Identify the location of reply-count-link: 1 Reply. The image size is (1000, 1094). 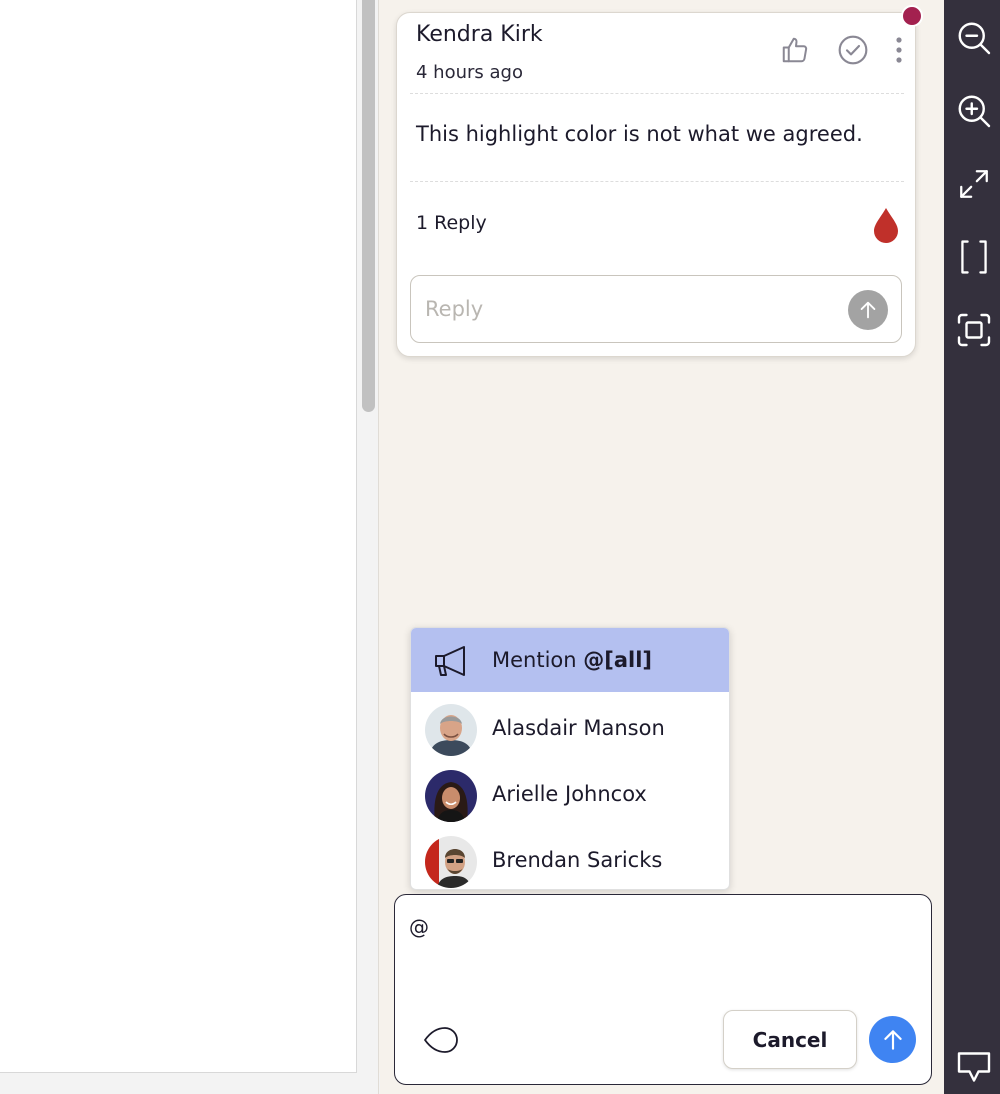
(451, 223).